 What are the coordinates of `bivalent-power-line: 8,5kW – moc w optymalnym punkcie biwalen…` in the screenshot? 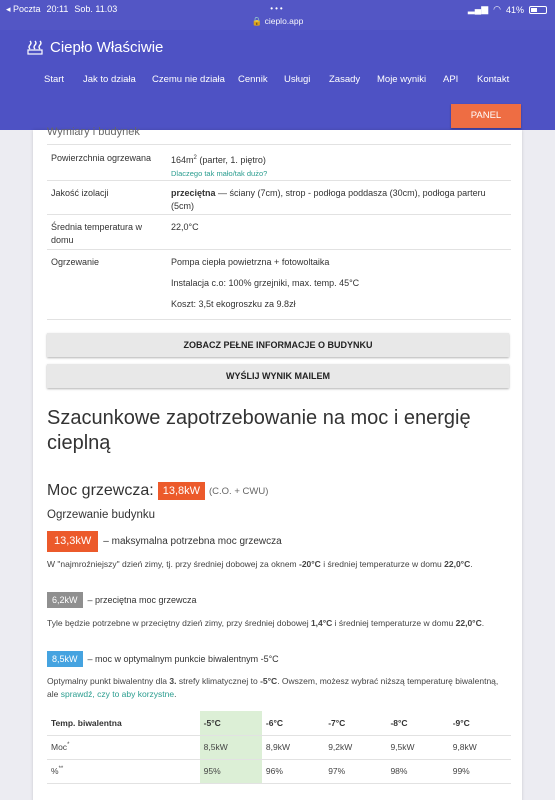 It's located at (163, 659).